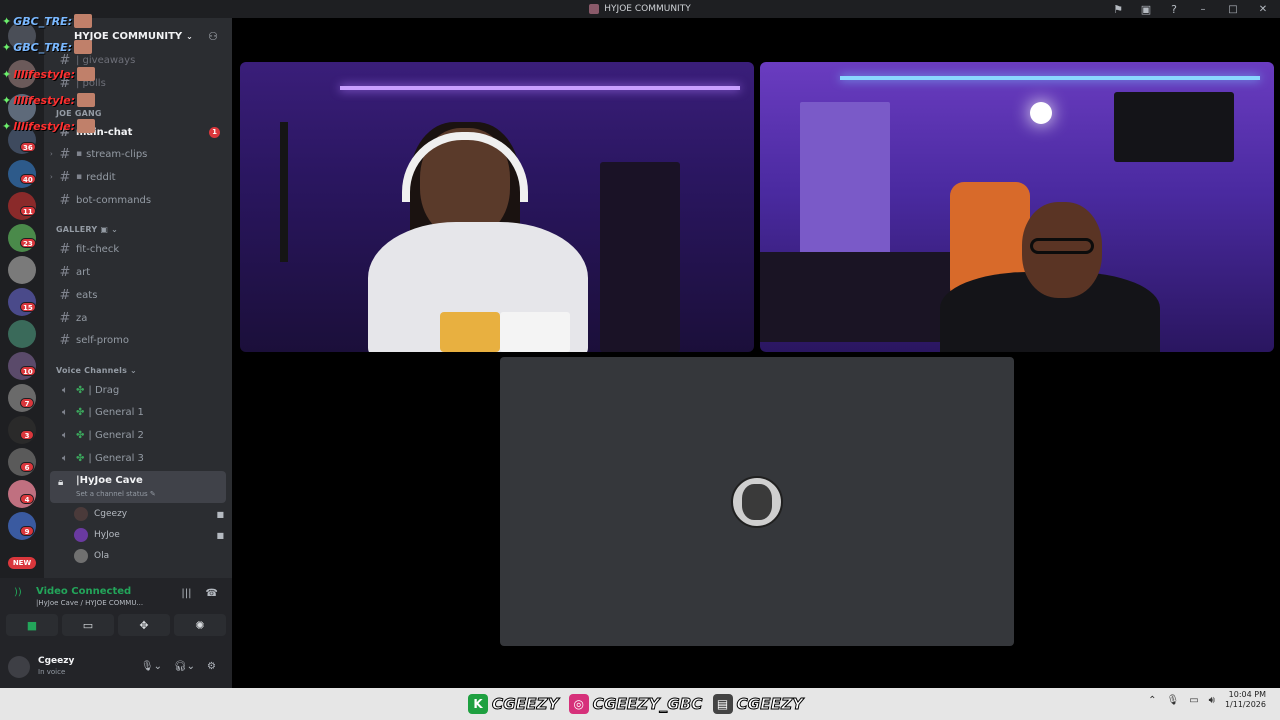 This screenshot has width=1280, height=720. I want to click on display-icon: ▭, so click(1193, 700).